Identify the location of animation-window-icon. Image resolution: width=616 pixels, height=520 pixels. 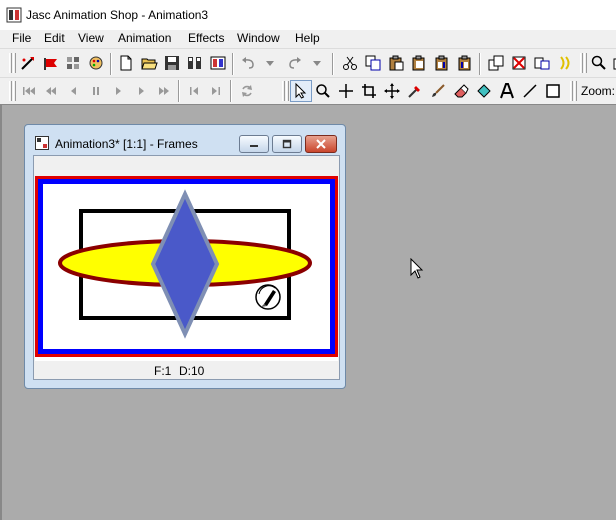
(42, 143).